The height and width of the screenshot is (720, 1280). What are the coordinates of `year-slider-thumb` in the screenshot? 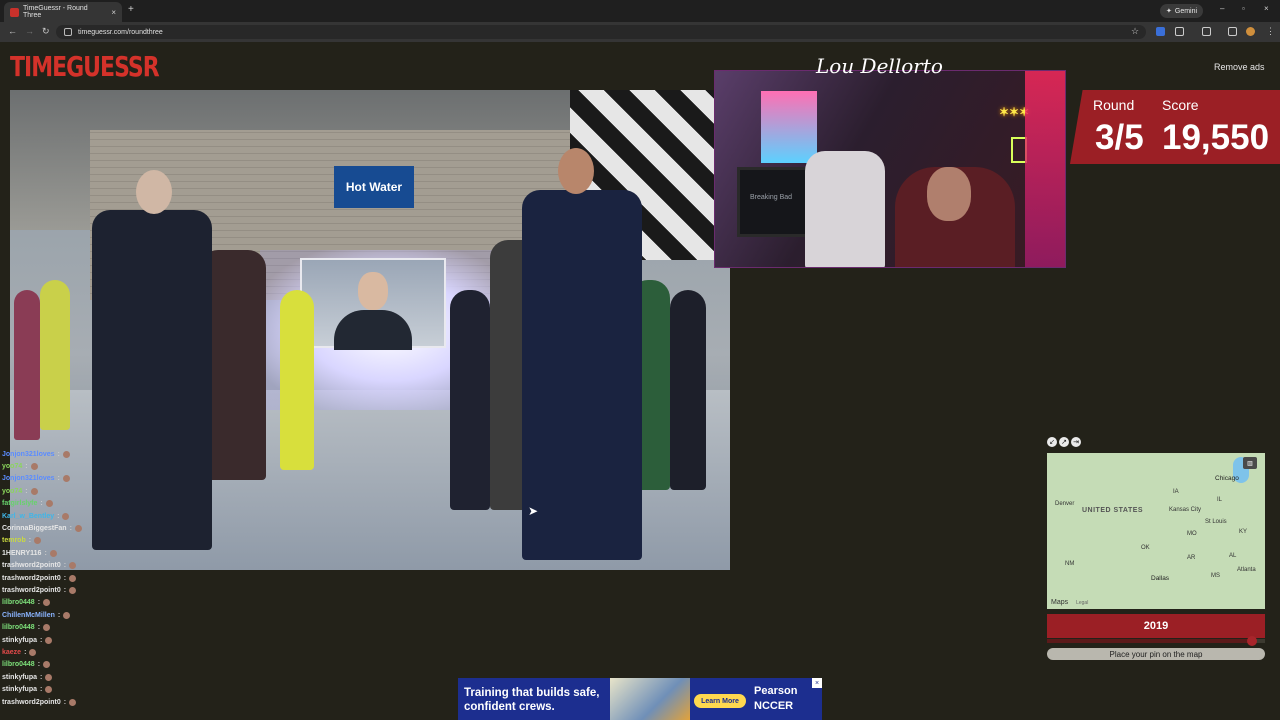 It's located at (1251, 641).